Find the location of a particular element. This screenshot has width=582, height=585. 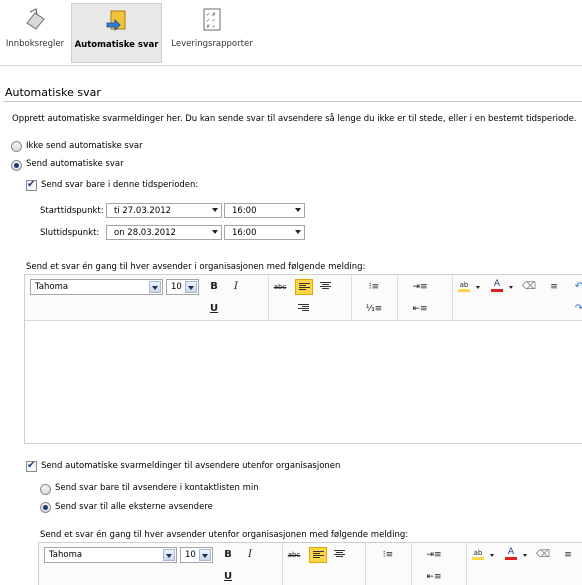

tab-delivery-reports-label: Leveringsrapporter is located at coordinates (212, 44).